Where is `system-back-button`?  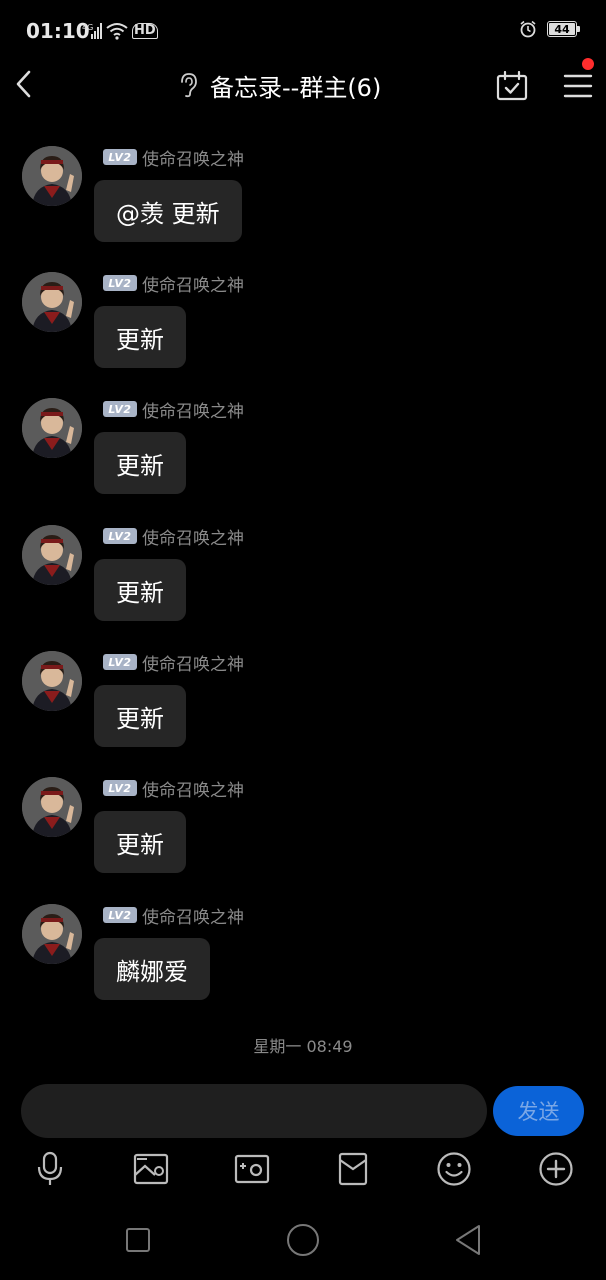 system-back-button is located at coordinates (468, 1240).